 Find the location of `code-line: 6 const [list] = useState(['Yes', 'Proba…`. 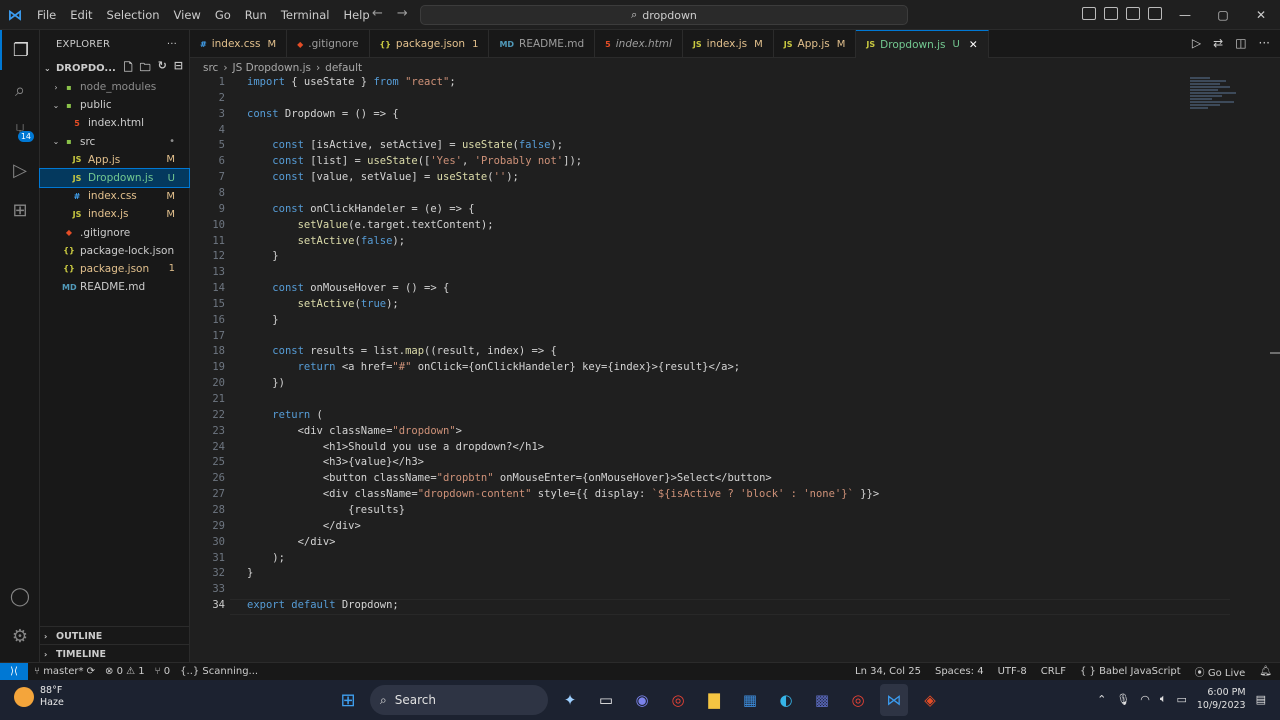

code-line: 6 const [list] = useState(['Yes', 'Proba… is located at coordinates (386, 163).